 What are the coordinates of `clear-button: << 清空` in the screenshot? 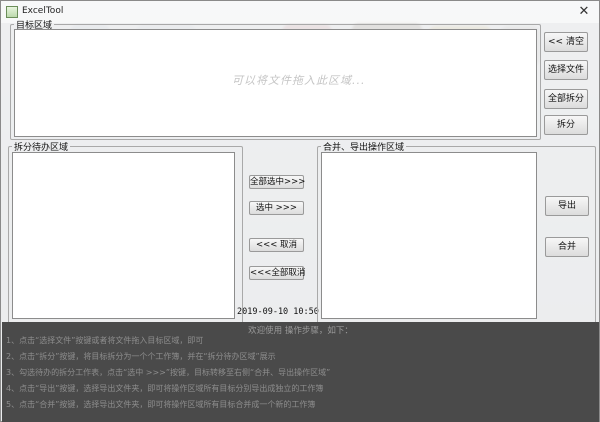 It's located at (566, 42).